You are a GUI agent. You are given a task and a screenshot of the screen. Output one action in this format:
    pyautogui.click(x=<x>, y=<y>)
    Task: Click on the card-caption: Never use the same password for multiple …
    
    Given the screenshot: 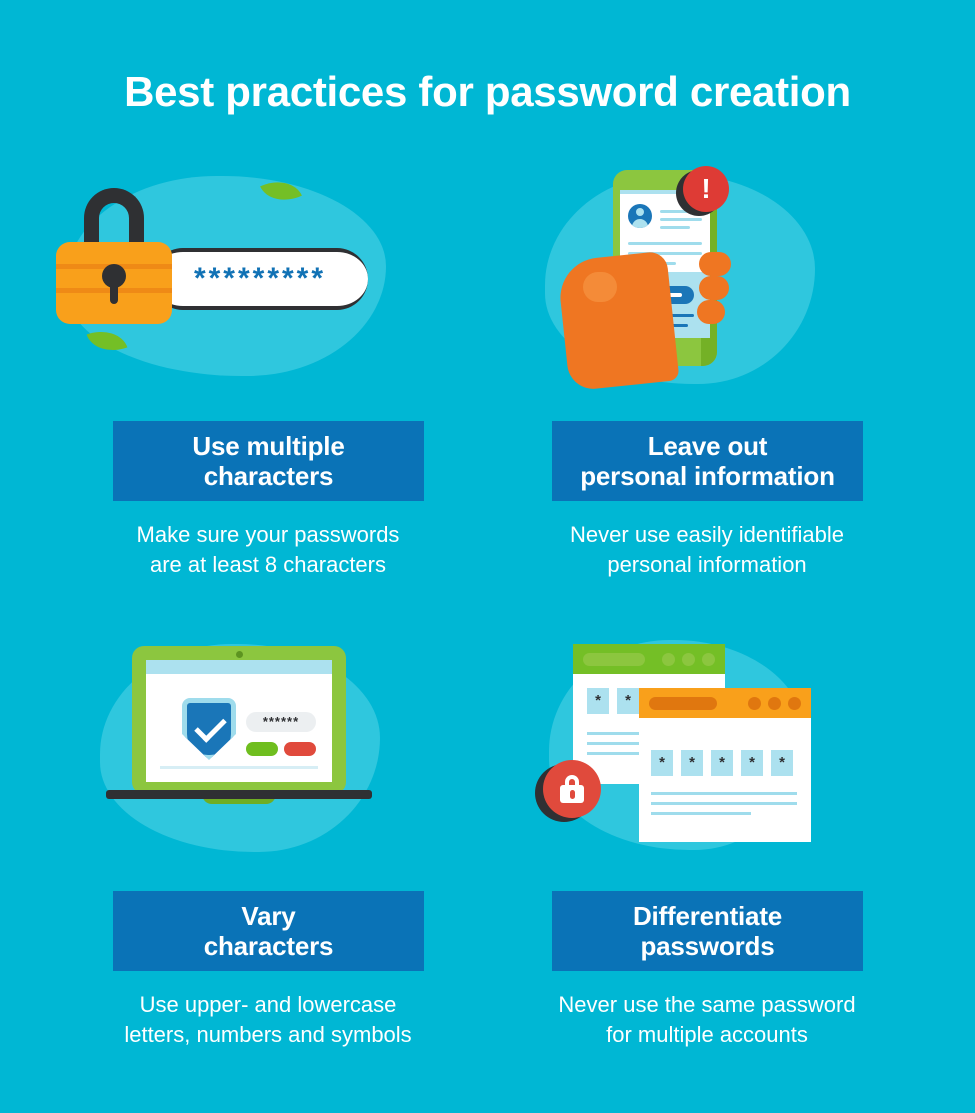 What is the action you would take?
    pyautogui.click(x=707, y=1019)
    